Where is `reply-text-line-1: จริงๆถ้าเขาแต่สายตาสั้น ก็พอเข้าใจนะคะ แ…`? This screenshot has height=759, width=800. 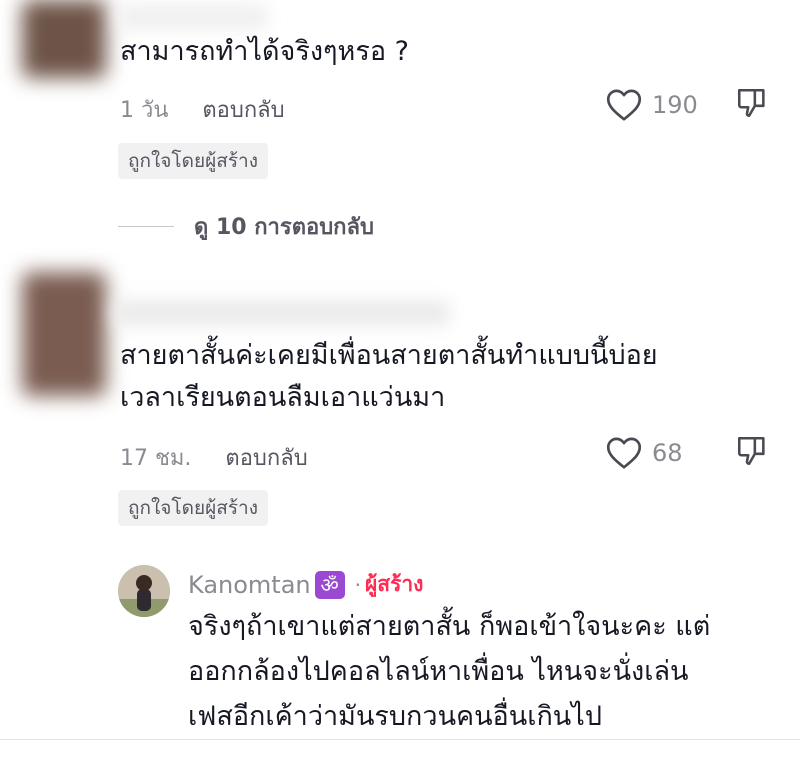
reply-text-line-1: จริงๆถ้าเขาแต่สายตาสั้น ก็พอเข้าใจนะคะ แ… is located at coordinates (449, 626).